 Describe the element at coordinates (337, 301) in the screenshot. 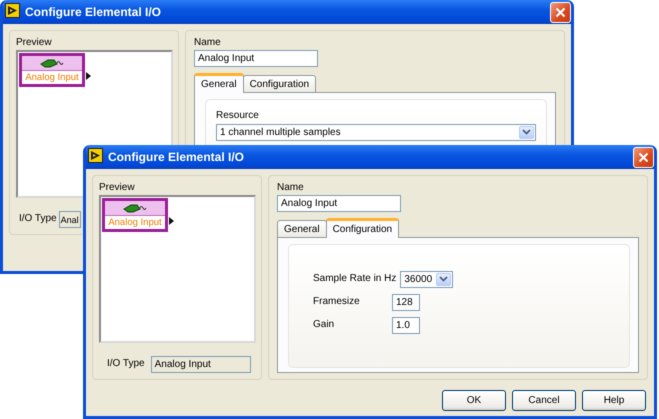

I see `field-label: Framesize` at that location.